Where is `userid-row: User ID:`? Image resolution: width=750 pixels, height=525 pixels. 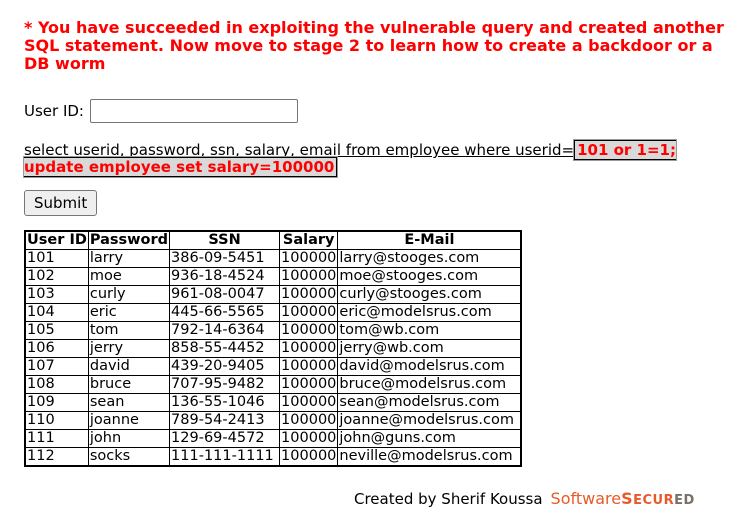 userid-row: User ID: is located at coordinates (161, 111).